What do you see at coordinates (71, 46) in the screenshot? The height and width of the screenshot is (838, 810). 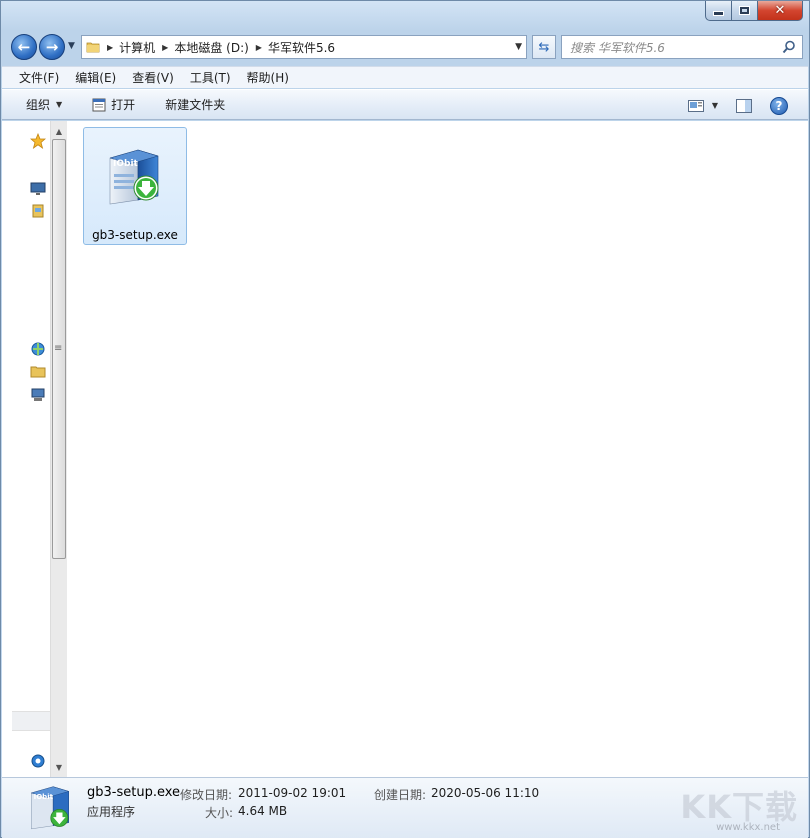 I see `recent-pages-dropdown: ▼` at bounding box center [71, 46].